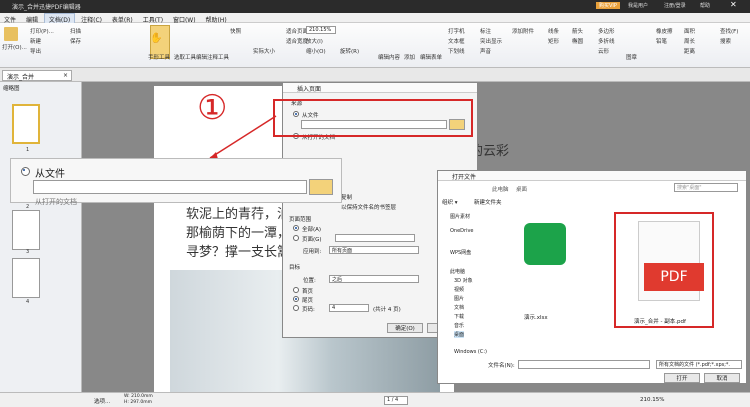  What do you see at coordinates (470, 352) in the screenshot?
I see `tree-item: Windows (C:)` at bounding box center [470, 352].